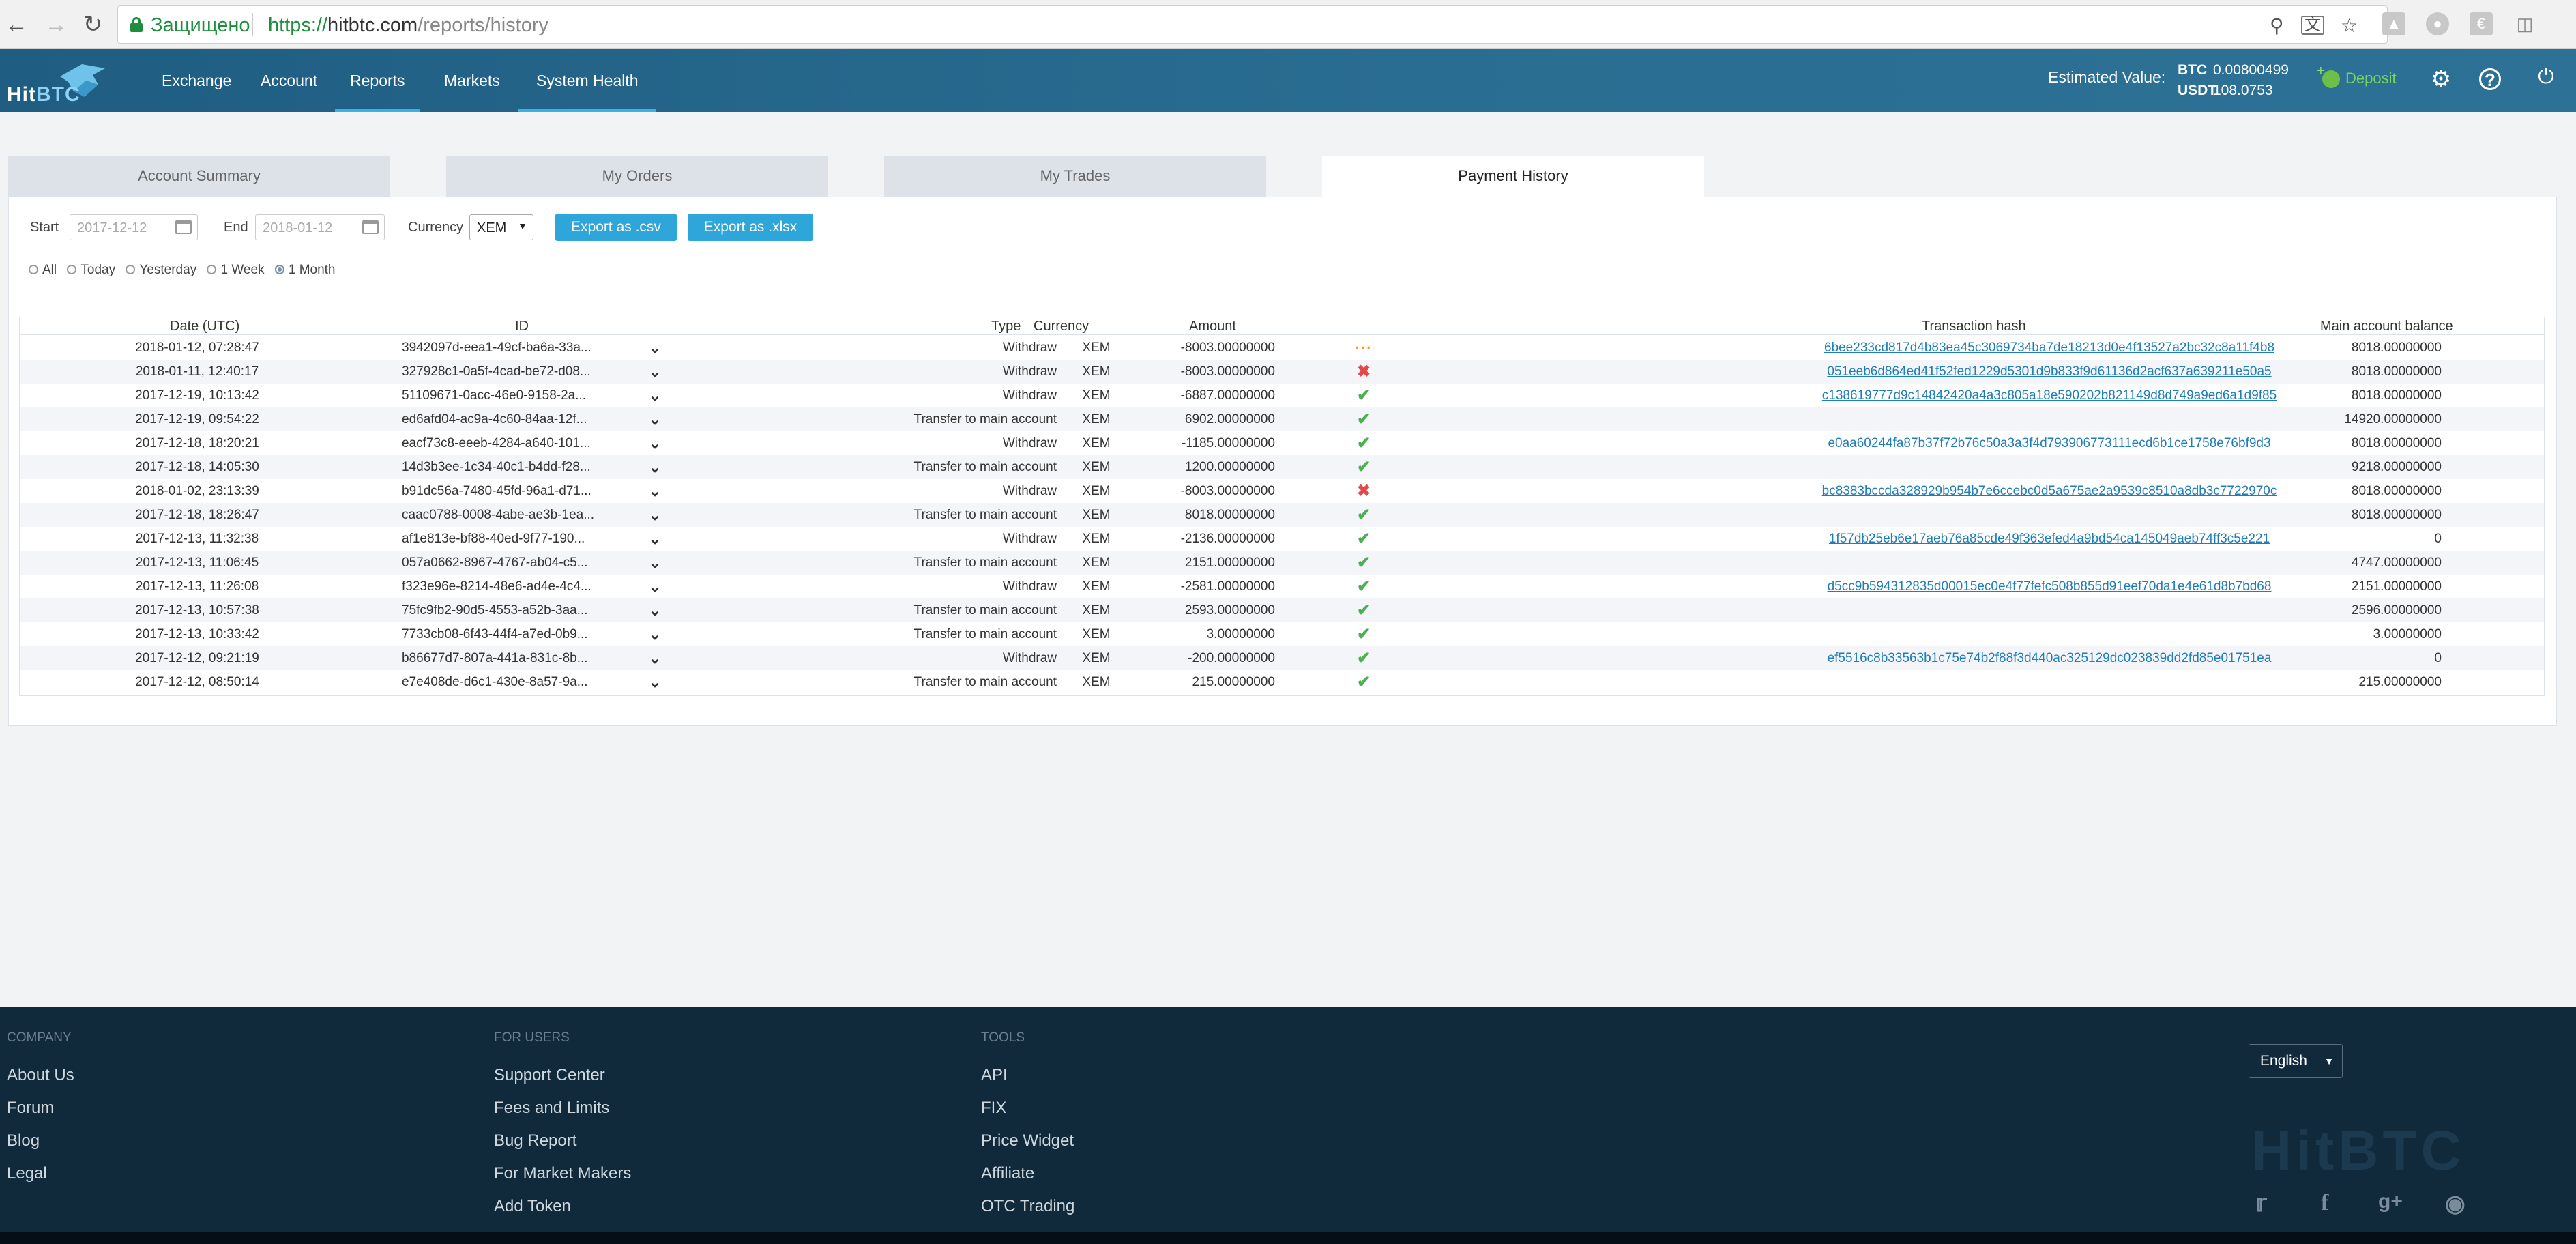 This screenshot has height=1244, width=2576. Describe the element at coordinates (551, 1109) in the screenshot. I see `footer-link-fees-and-limits: Fees and Limits` at that location.